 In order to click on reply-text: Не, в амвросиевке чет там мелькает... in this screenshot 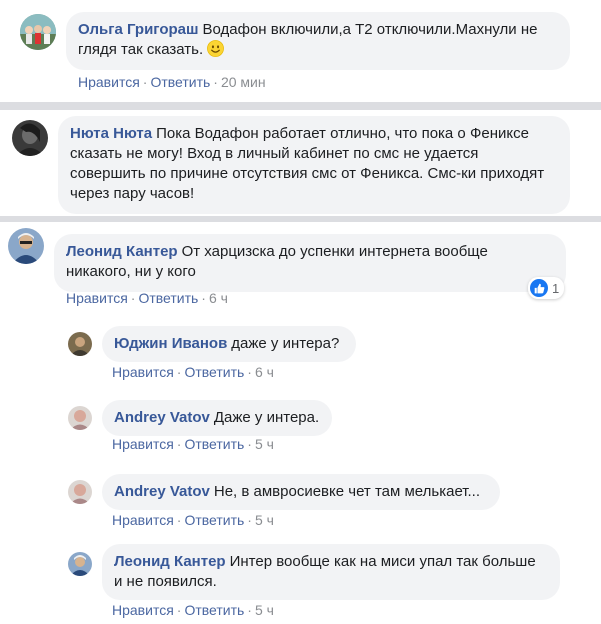, I will do `click(346, 491)`.